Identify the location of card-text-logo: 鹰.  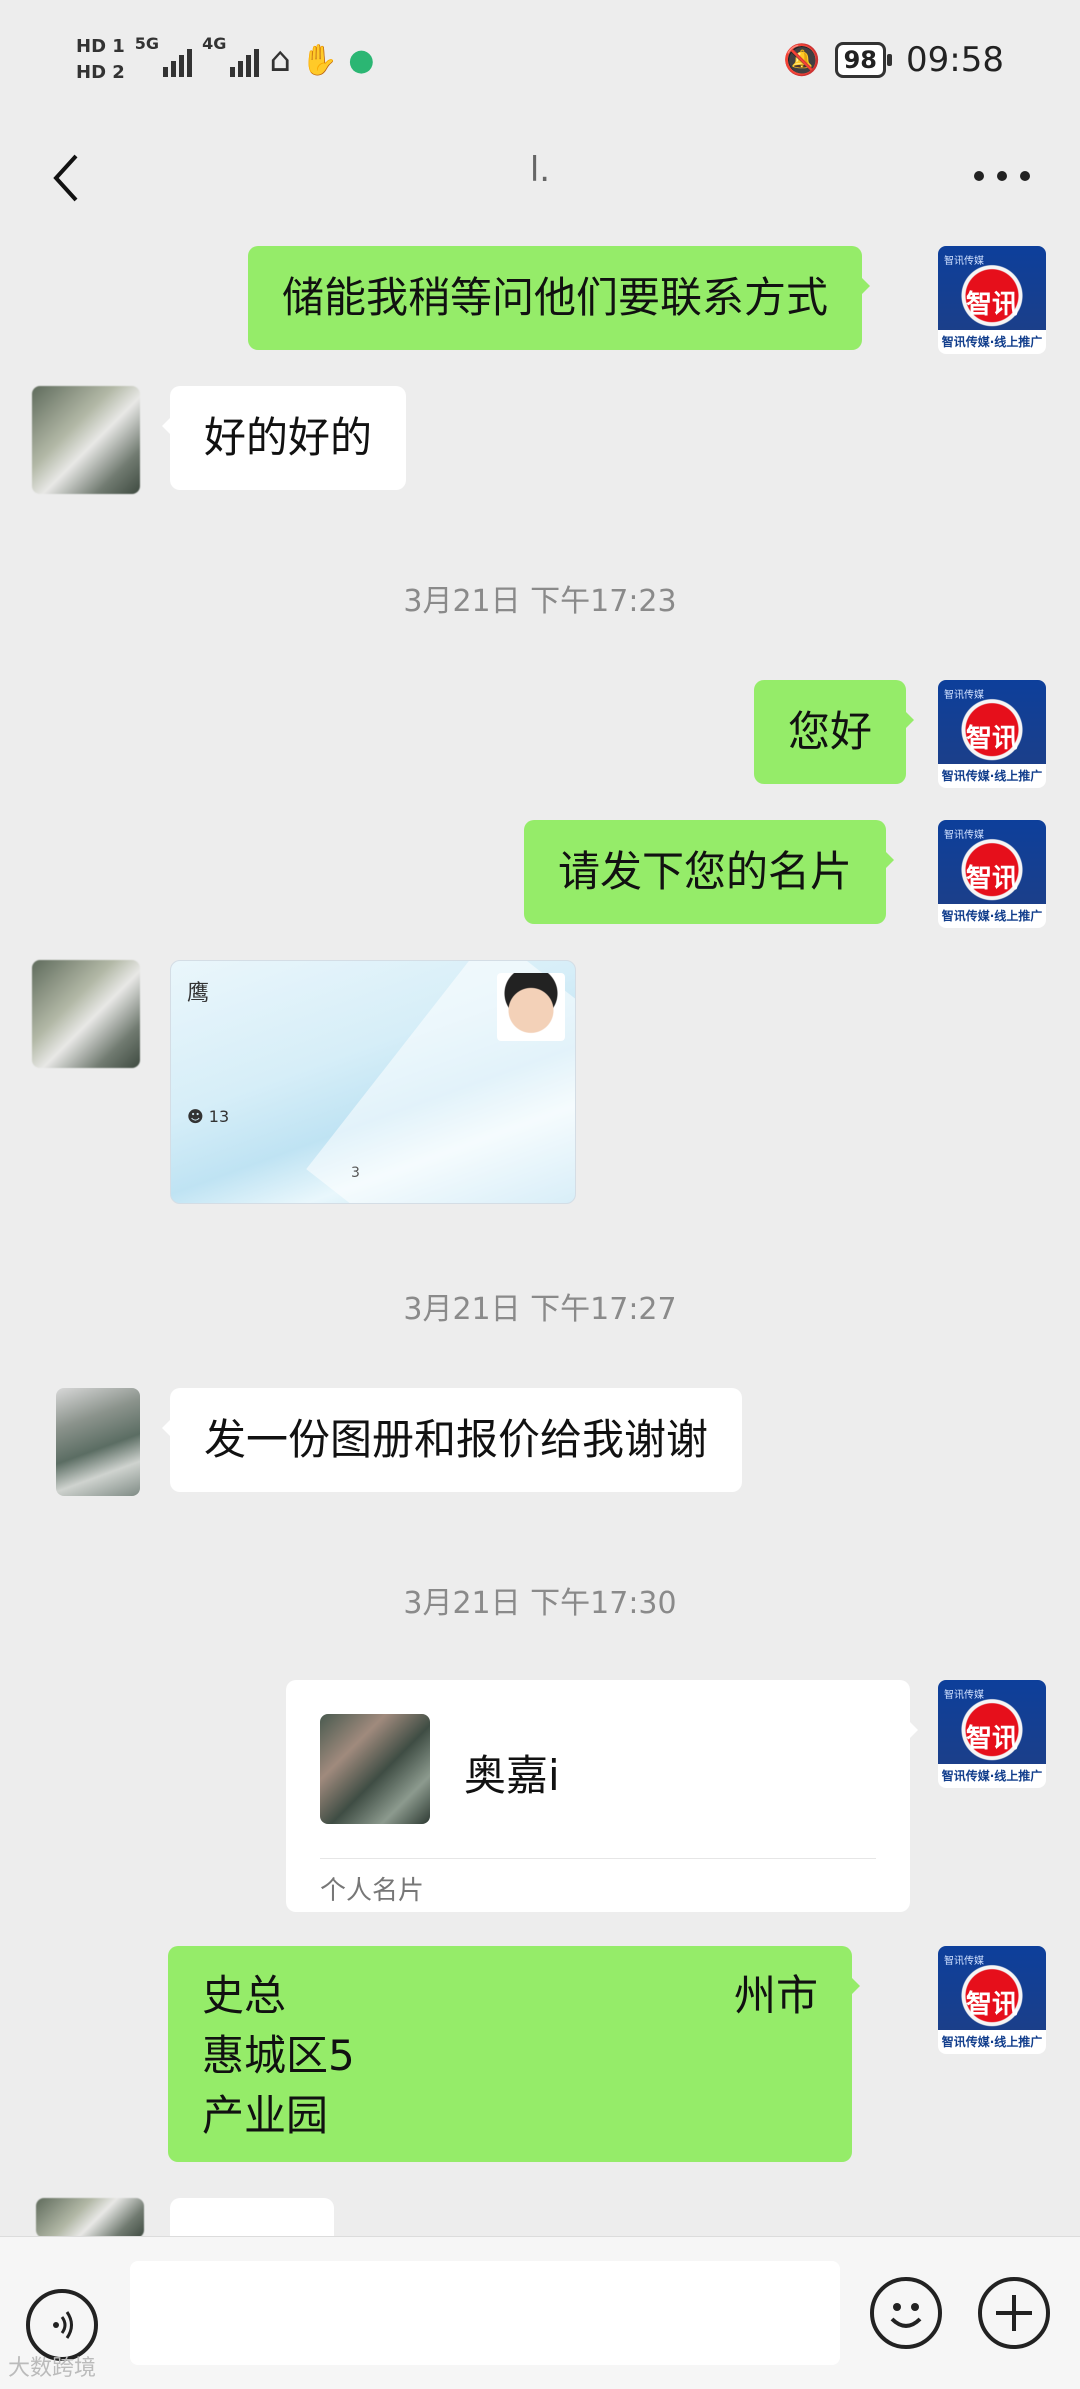
(198, 993).